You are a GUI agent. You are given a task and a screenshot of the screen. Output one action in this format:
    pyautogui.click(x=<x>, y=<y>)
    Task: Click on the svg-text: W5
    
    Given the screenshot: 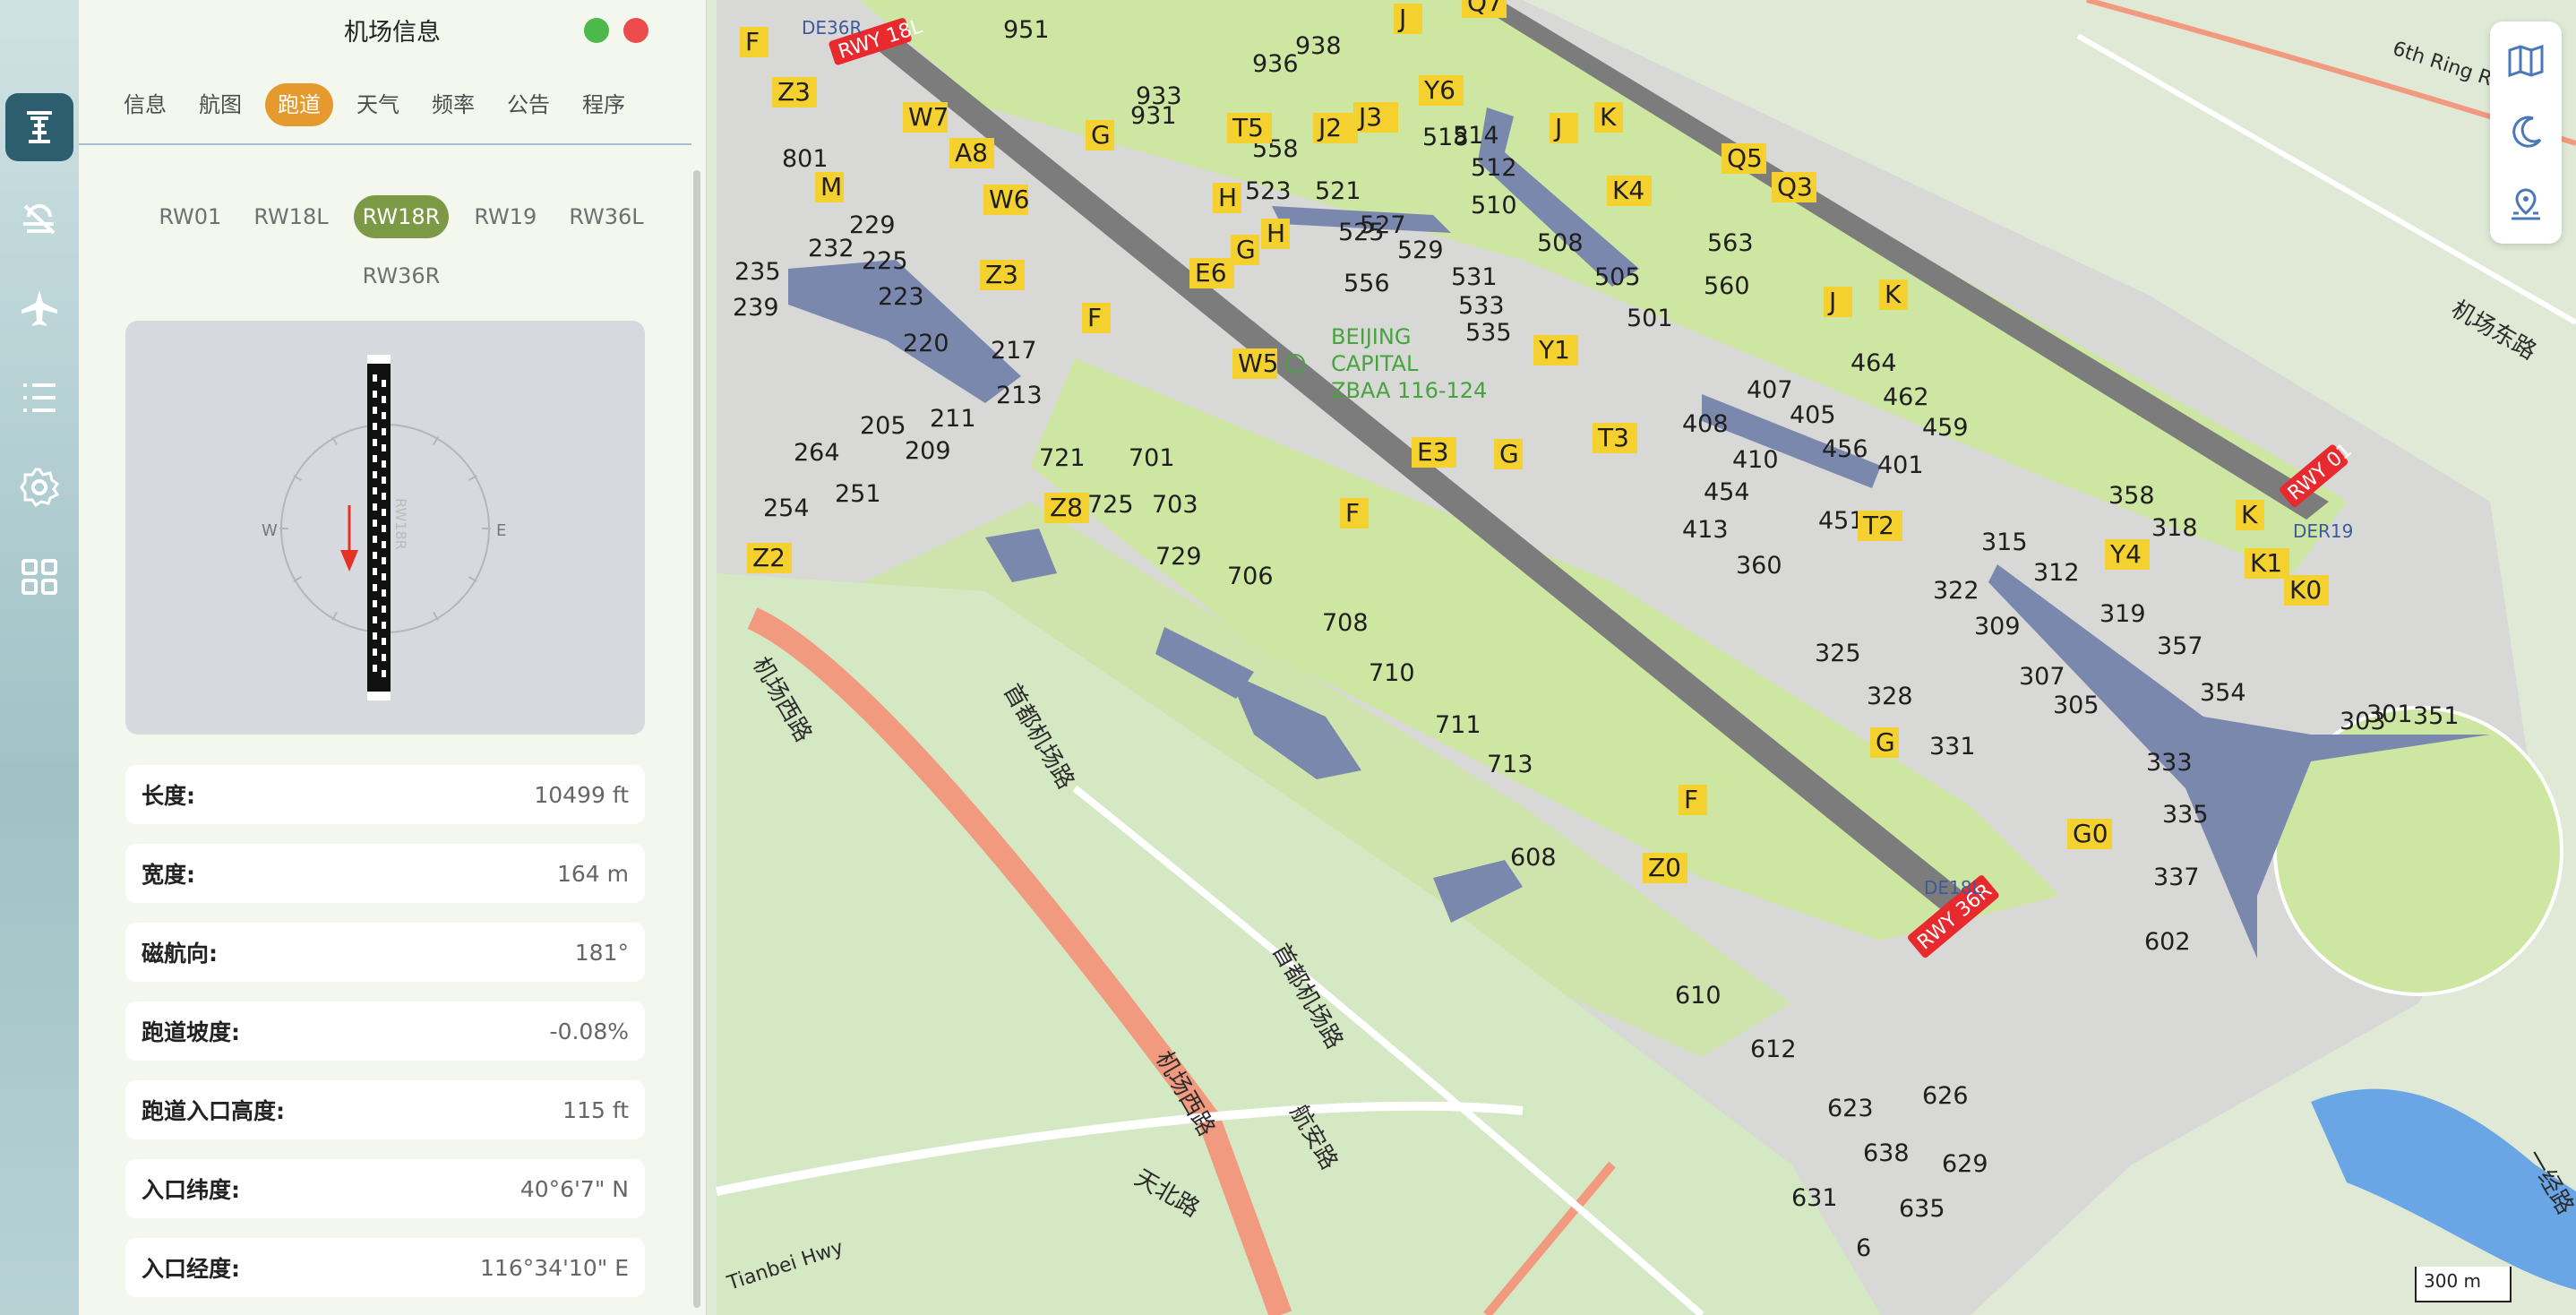 What is the action you would take?
    pyautogui.click(x=1258, y=363)
    